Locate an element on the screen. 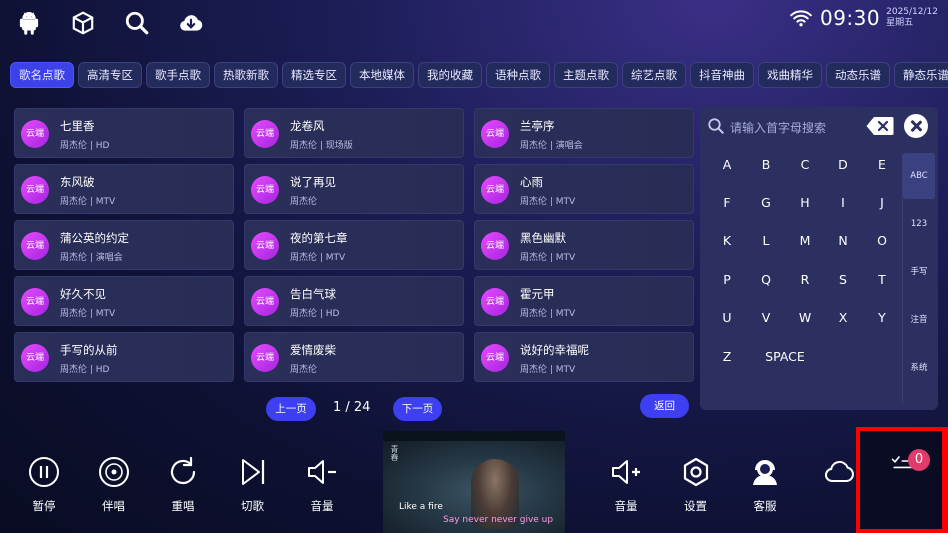 This screenshot has height=533, width=948. tab-4: 精选专区 is located at coordinates (314, 75).